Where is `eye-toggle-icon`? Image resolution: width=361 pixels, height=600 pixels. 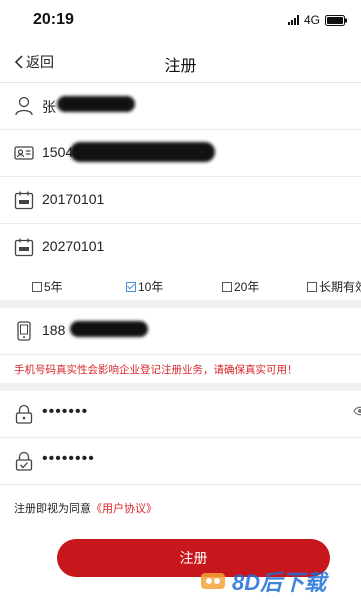
eye-toggle-icon is located at coordinates (357, 411).